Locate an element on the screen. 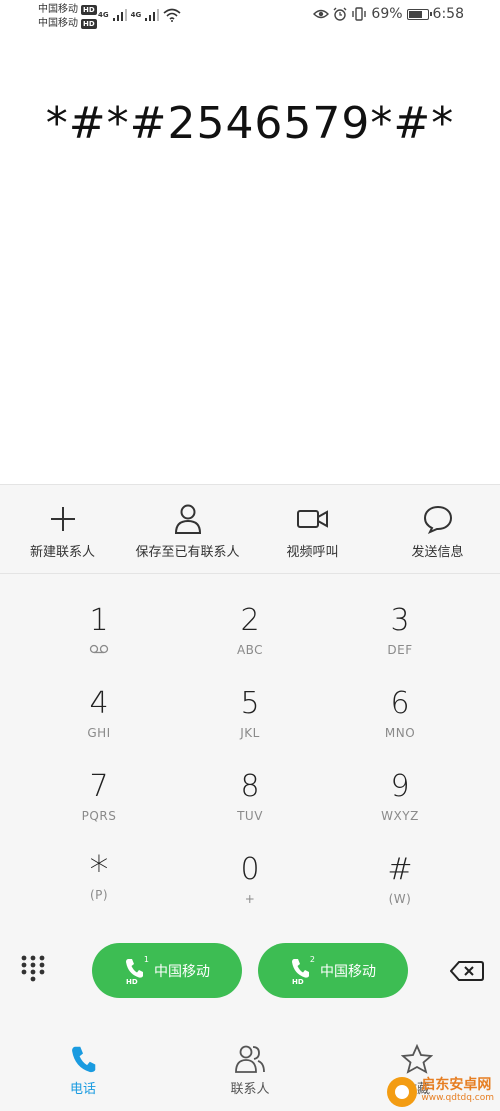 The width and height of the screenshot is (500, 1111). send-message-label: 发送信息 is located at coordinates (437, 552).